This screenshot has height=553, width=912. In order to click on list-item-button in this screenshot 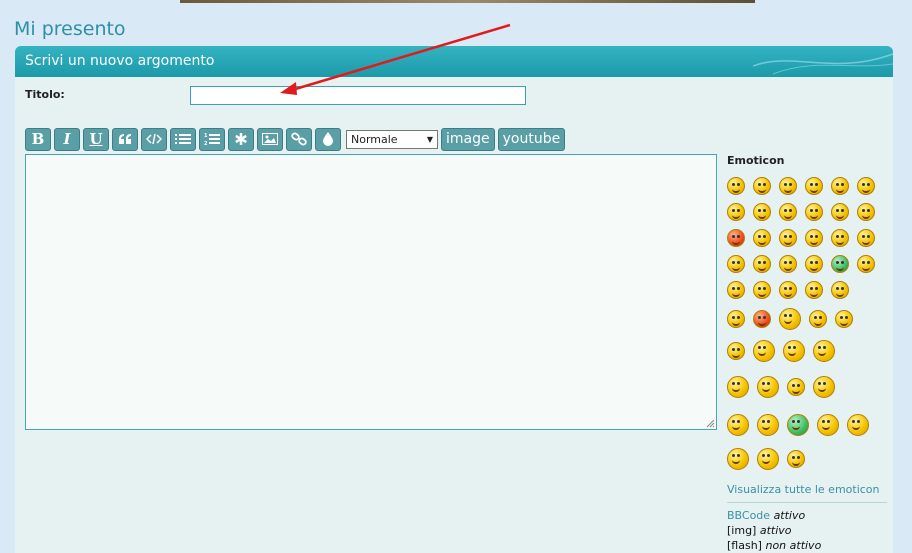, I will do `click(241, 139)`.